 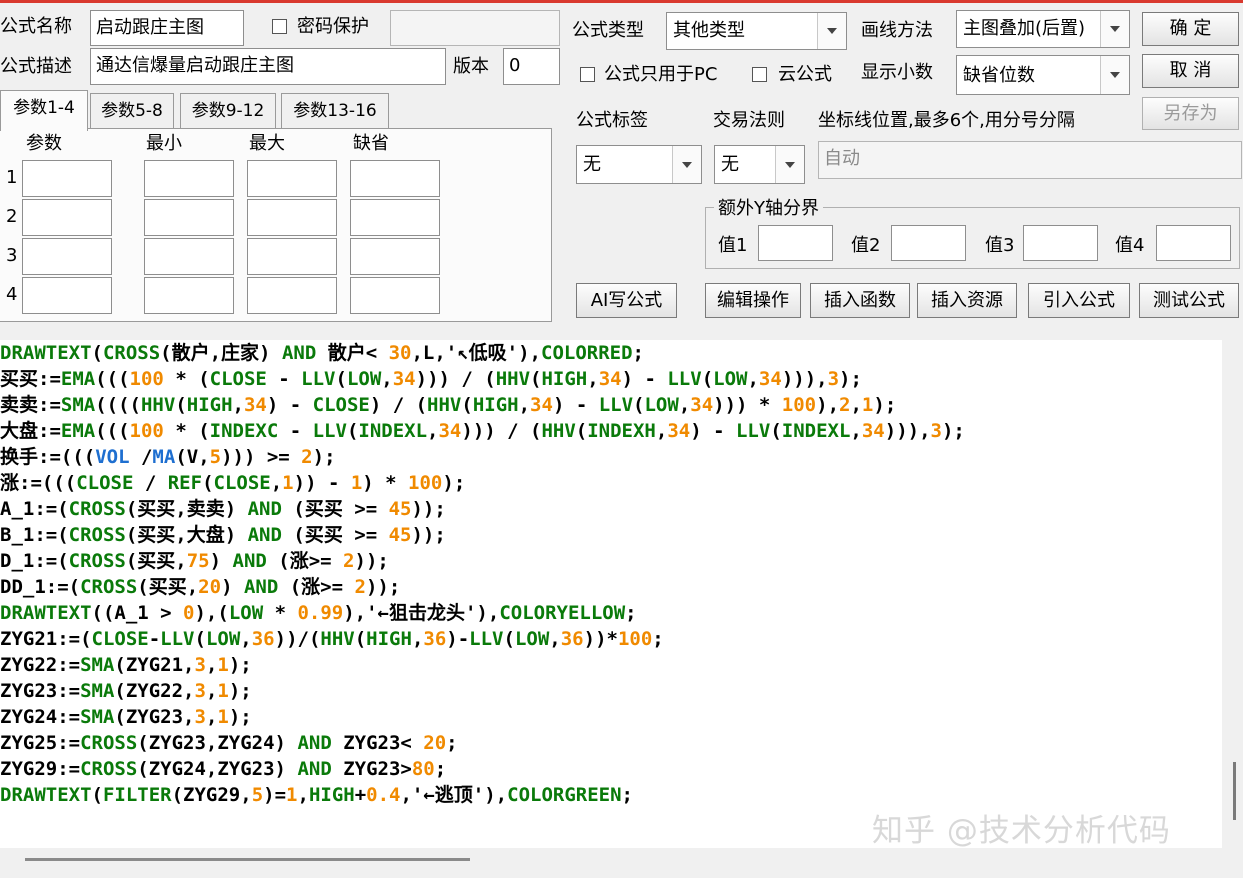 What do you see at coordinates (233, 483) in the screenshot?
I see `code-line: 涨:=(((CLOSE / REF(CLOSE,1)) - 1) * 100);` at bounding box center [233, 483].